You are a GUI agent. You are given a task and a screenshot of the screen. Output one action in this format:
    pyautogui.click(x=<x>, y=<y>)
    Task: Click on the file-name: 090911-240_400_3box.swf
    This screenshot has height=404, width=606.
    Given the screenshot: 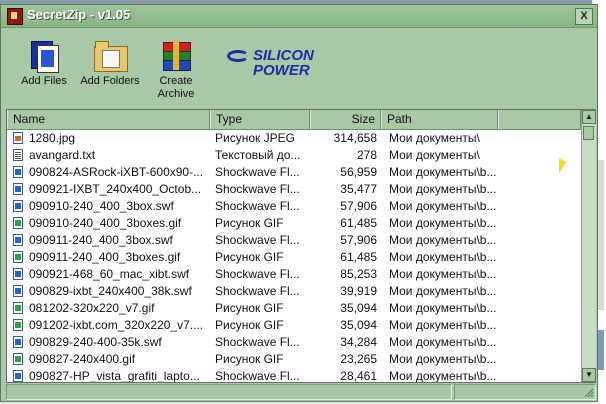 What is the action you would take?
    pyautogui.click(x=101, y=240)
    